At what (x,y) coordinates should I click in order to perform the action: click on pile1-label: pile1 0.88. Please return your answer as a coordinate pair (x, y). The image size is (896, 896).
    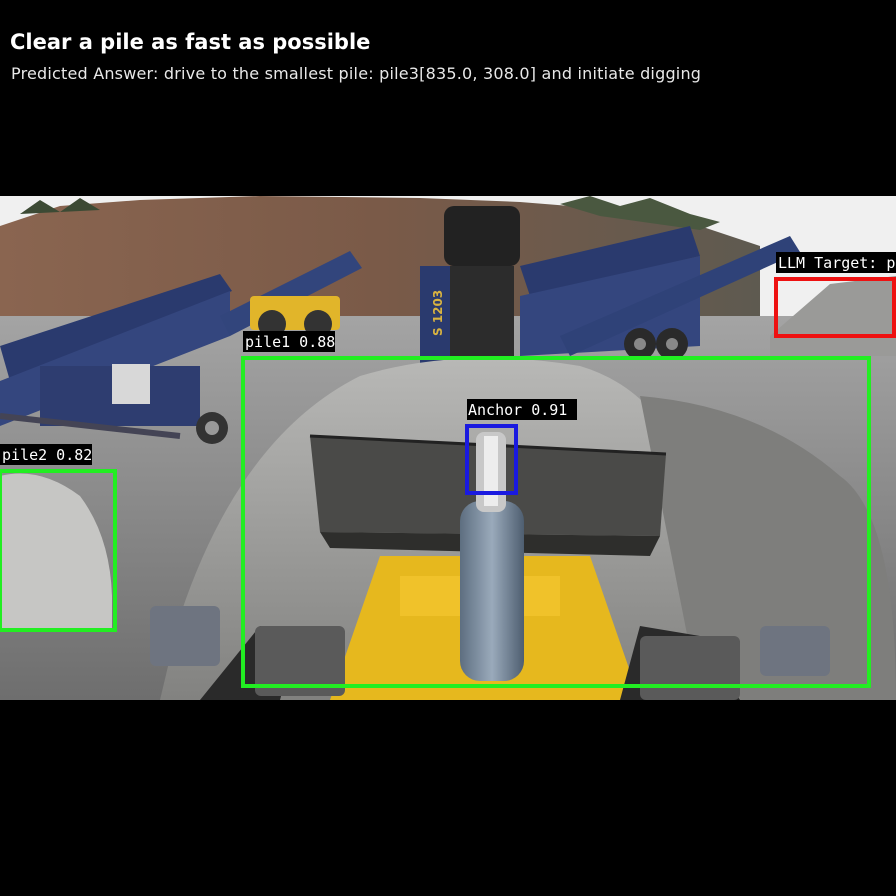
    Looking at the image, I should click on (290, 342).